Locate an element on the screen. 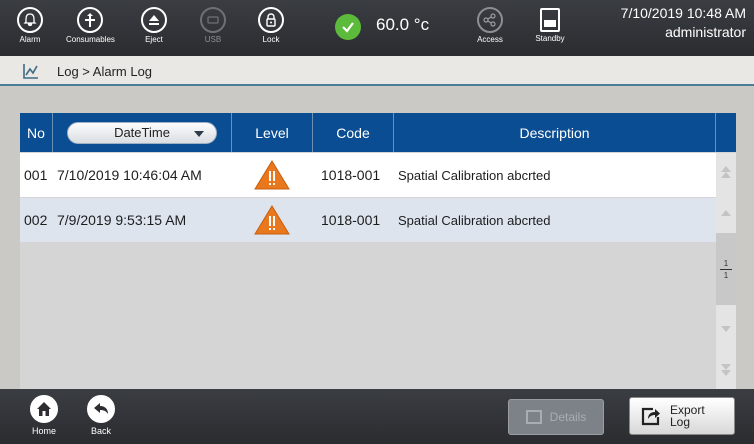 The width and height of the screenshot is (754, 444). standby-label: Standby is located at coordinates (550, 38).